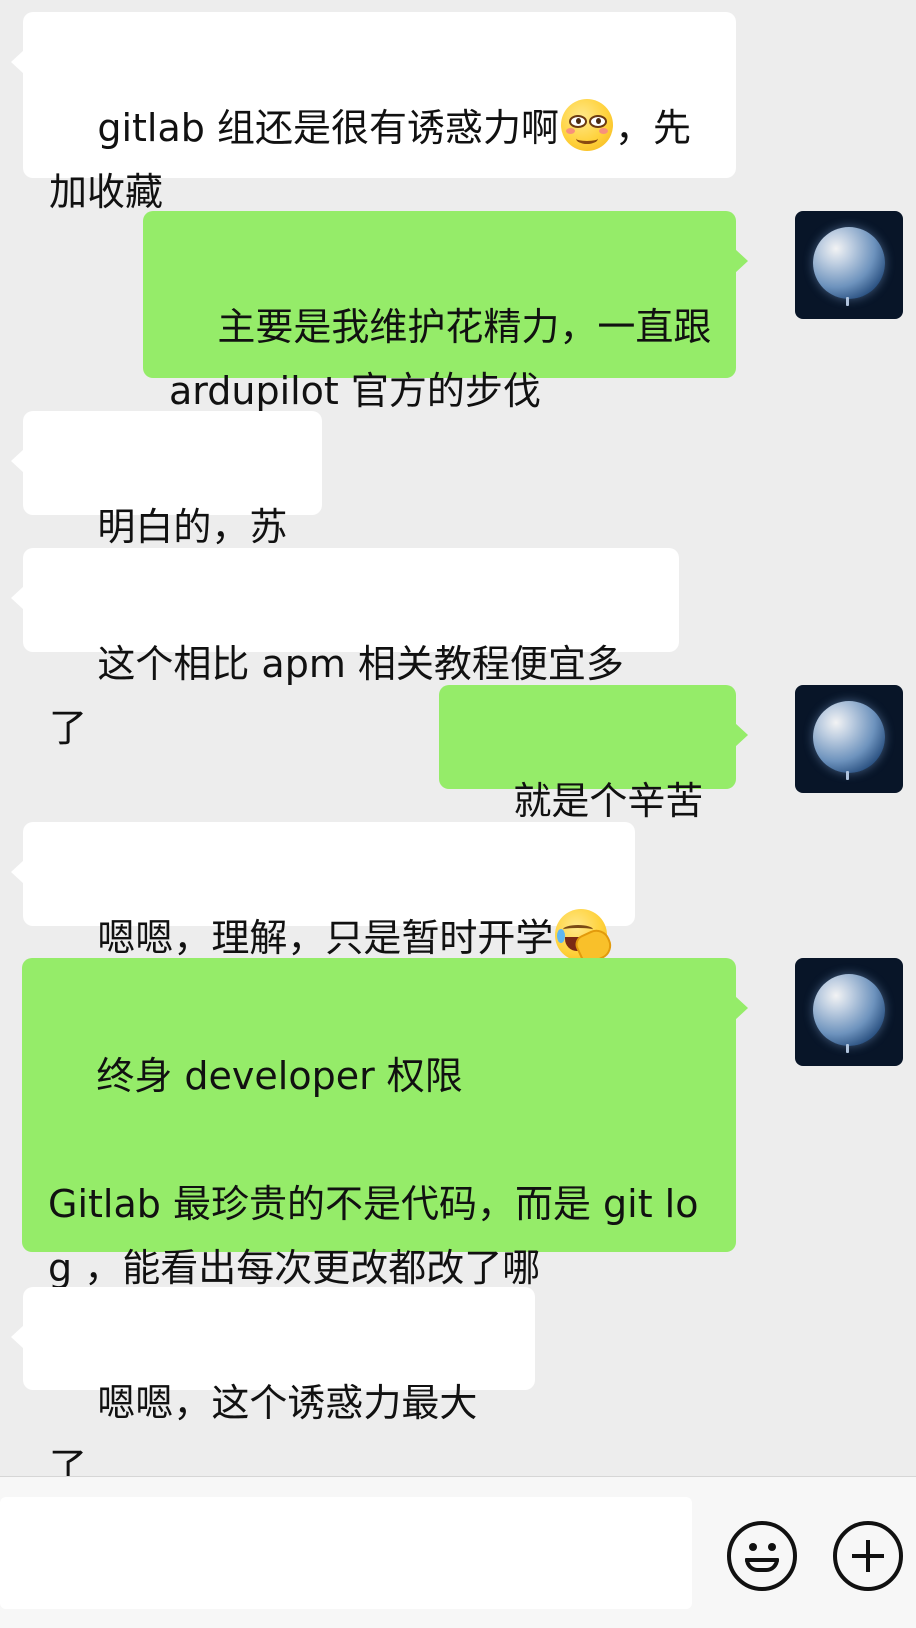 The height and width of the screenshot is (1628, 916). What do you see at coordinates (586, 125) in the screenshot?
I see `smiling-face-emoji` at bounding box center [586, 125].